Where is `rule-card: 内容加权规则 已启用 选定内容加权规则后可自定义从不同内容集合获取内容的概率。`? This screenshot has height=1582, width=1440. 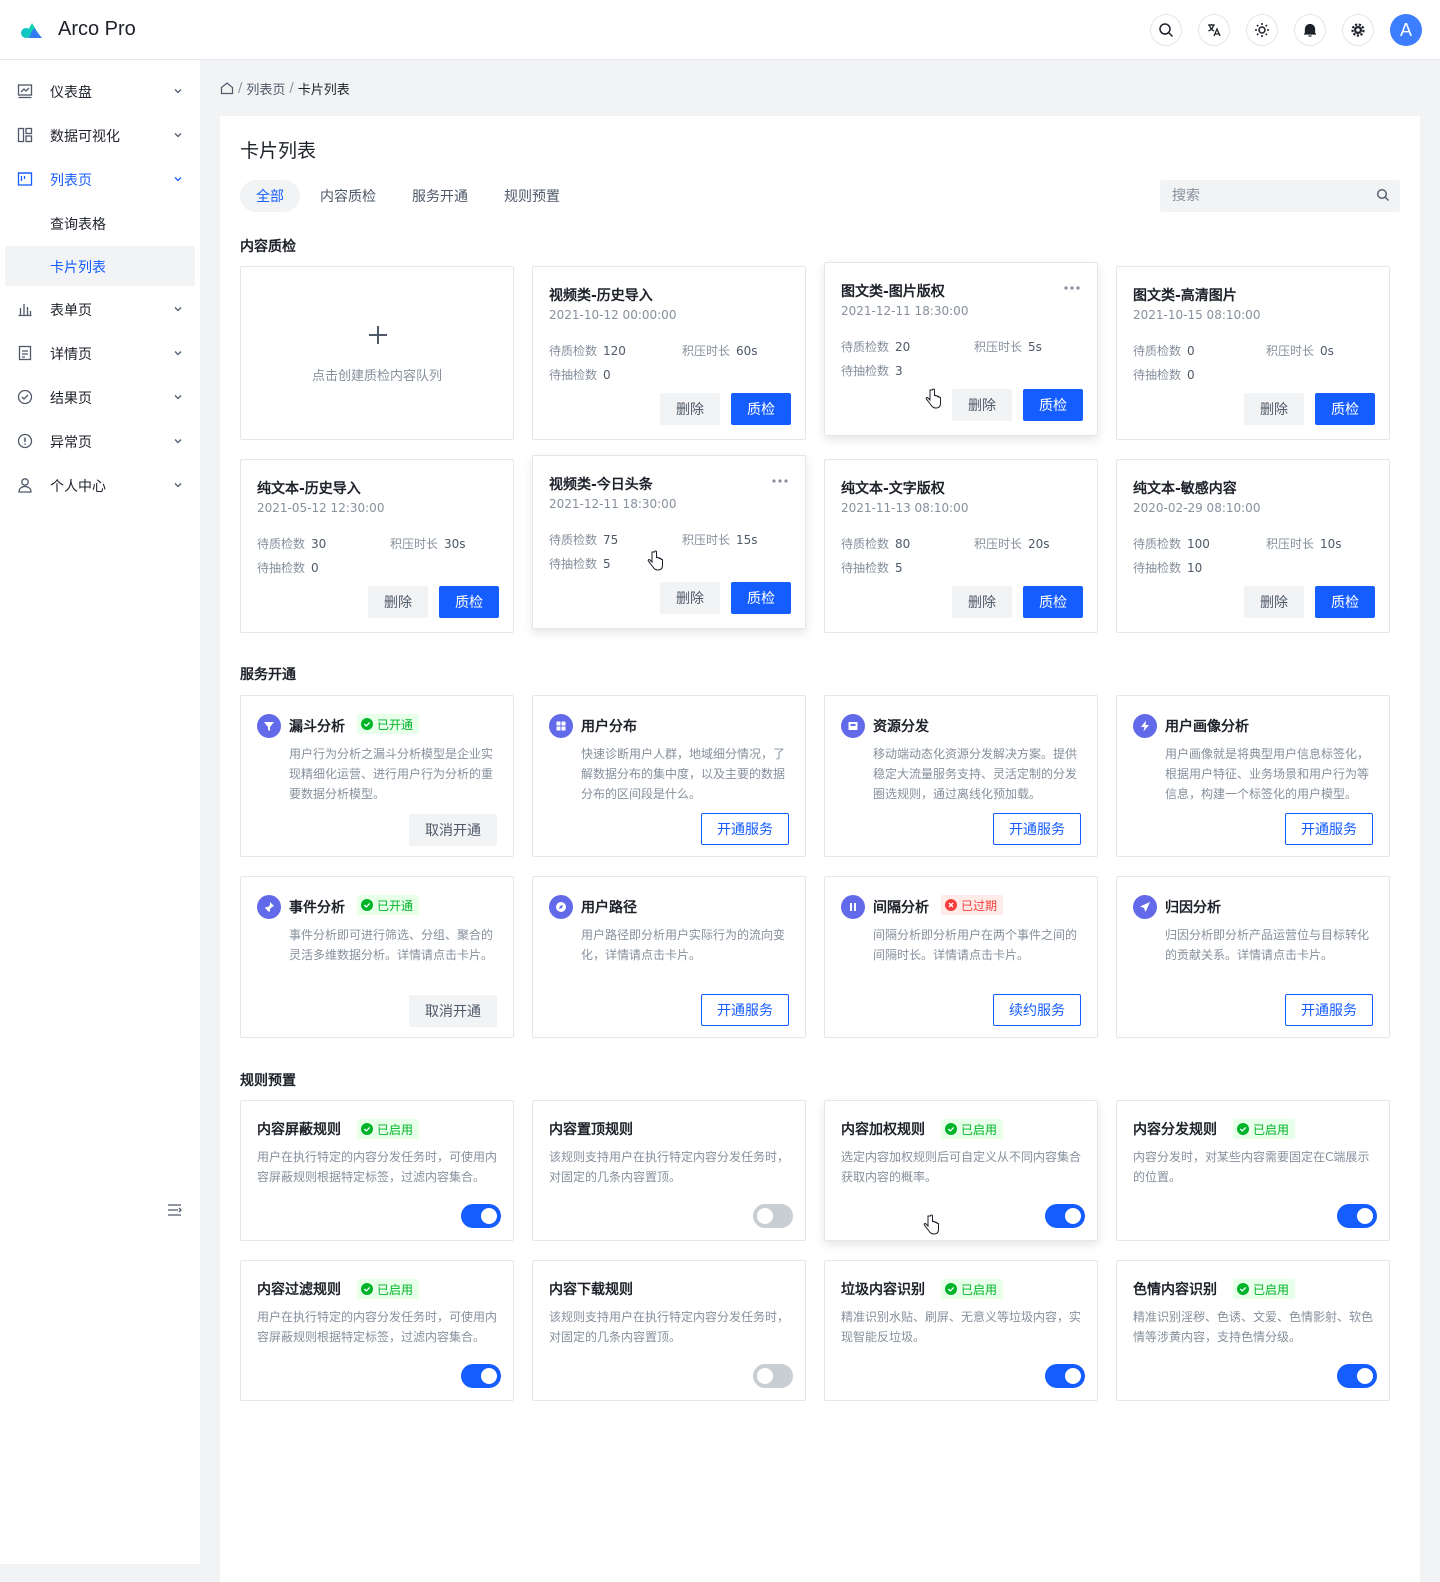 rule-card: 内容加权规则 已启用 选定内容加权规则后可自定义从不同内容集合获取内容的概率。 is located at coordinates (961, 1170).